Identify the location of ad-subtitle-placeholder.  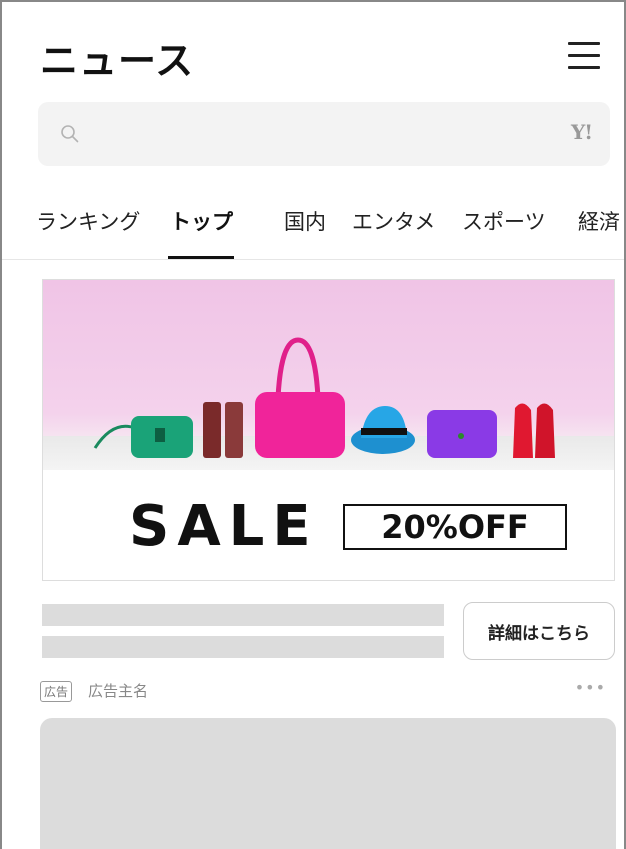
(243, 647).